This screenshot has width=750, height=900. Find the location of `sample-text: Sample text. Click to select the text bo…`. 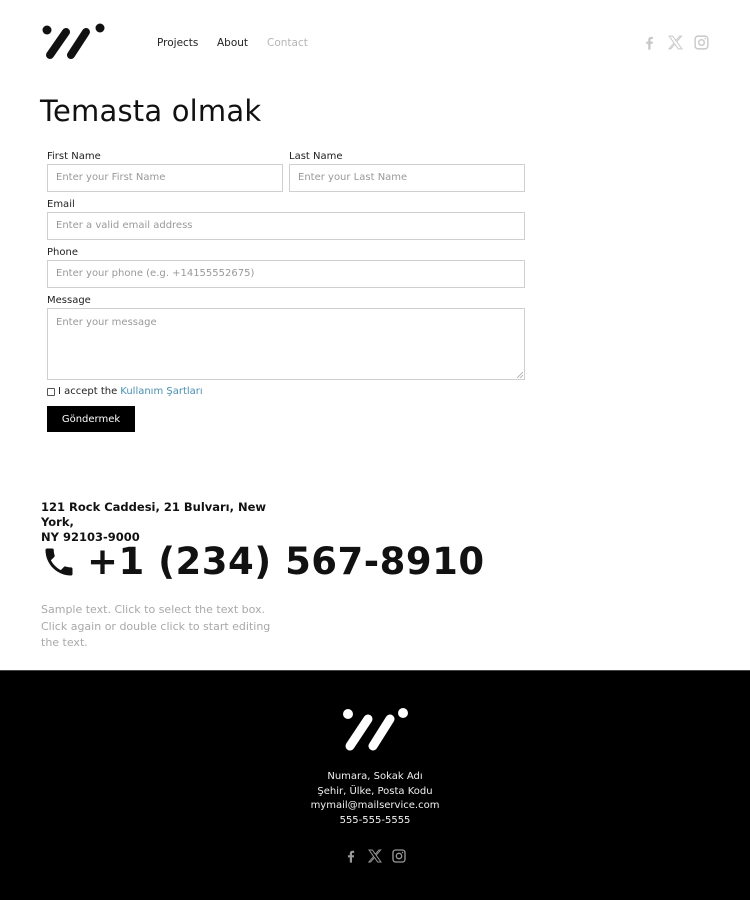

sample-text: Sample text. Click to select the text bo… is located at coordinates (156, 626).